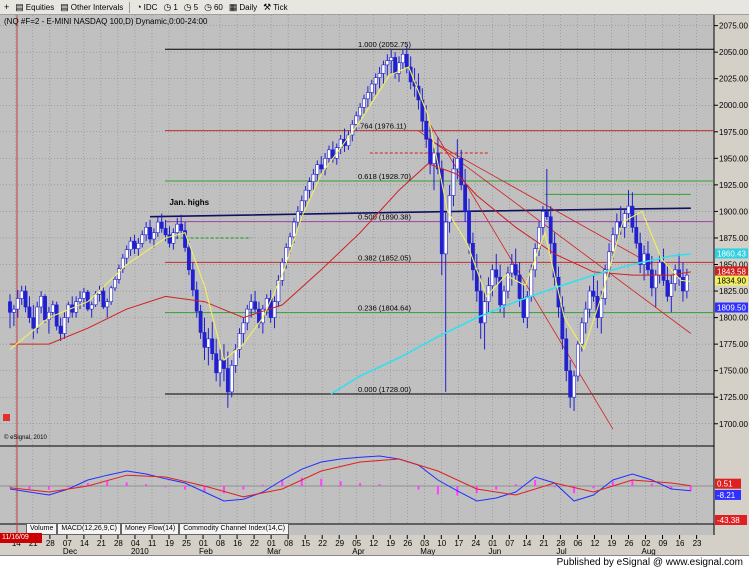 This screenshot has width=749, height=570. Describe the element at coordinates (358, 551) in the screenshot. I see `x-month-label: Apr` at that location.